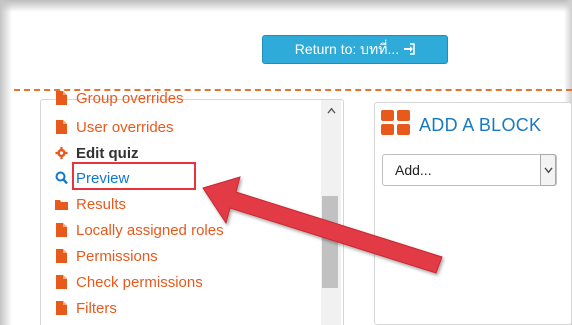 This screenshot has width=572, height=325. What do you see at coordinates (548, 170) in the screenshot?
I see `chevron-down-icon` at bounding box center [548, 170].